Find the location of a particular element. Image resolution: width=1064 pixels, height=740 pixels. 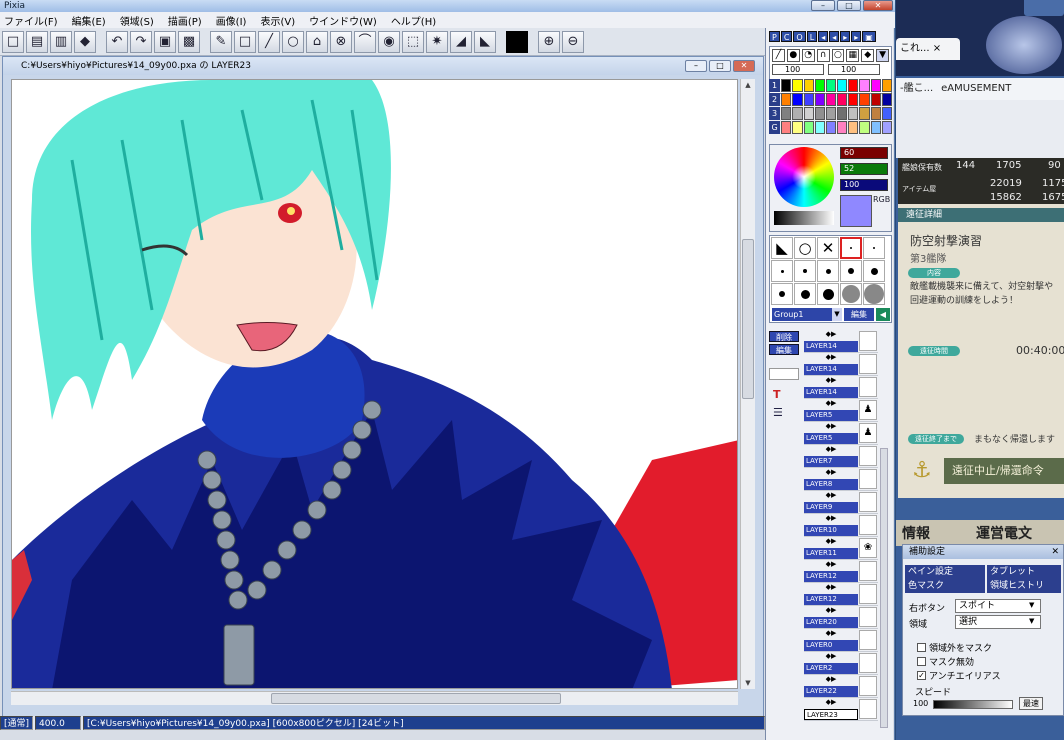

airbrush-icon: ● is located at coordinates (793, 55).